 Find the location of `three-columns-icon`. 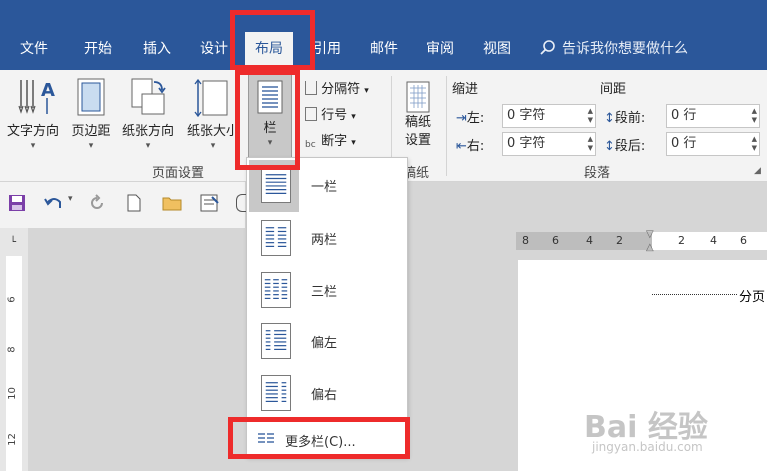

three-columns-icon is located at coordinates (276, 290).